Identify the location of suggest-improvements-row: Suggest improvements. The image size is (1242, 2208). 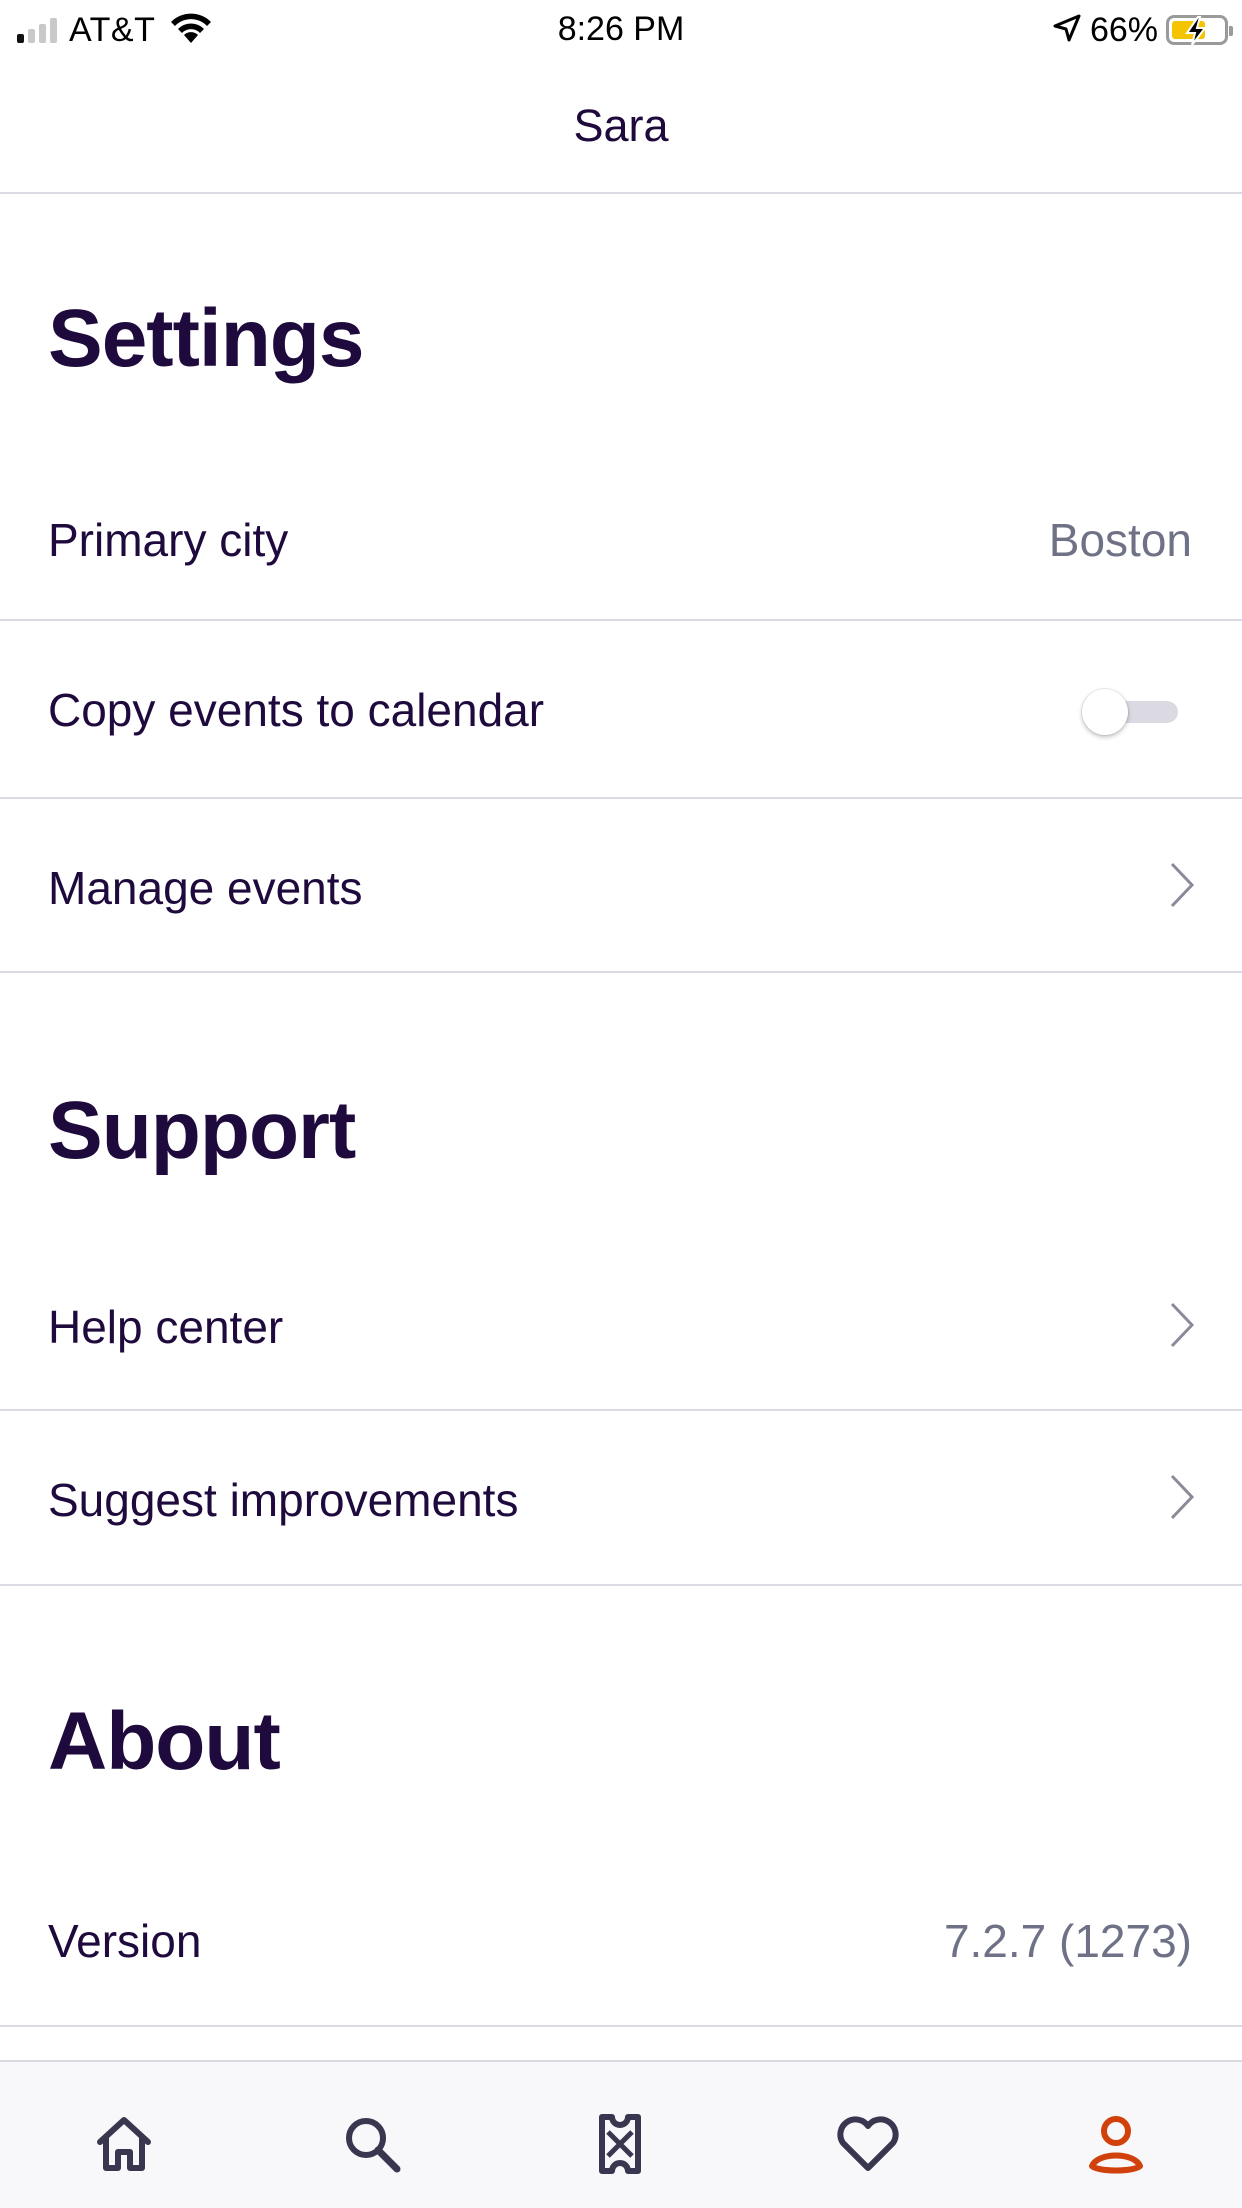
(621, 1498).